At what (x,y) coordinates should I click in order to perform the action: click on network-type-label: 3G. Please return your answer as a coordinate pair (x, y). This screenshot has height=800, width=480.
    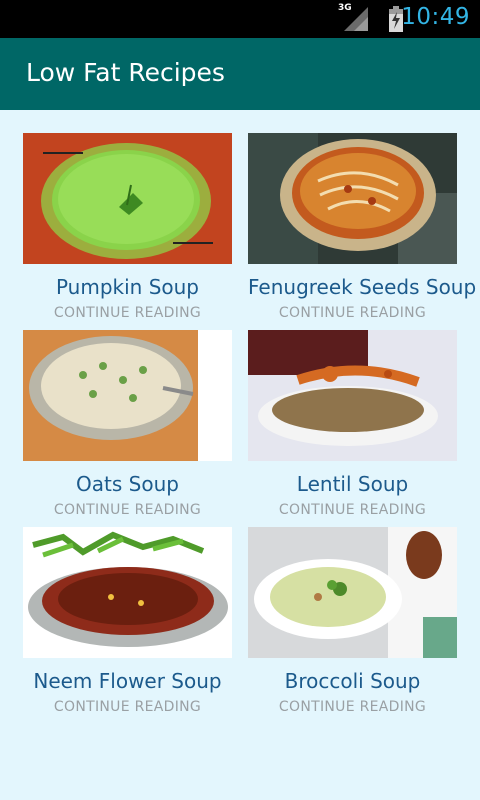
    Looking at the image, I should click on (345, 8).